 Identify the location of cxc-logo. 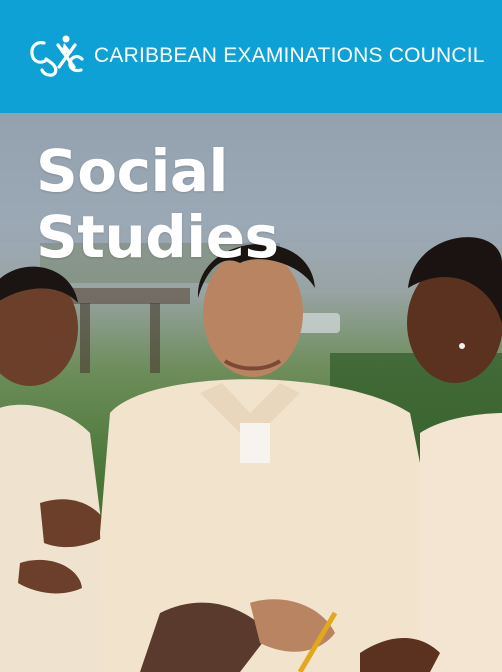
(57, 56).